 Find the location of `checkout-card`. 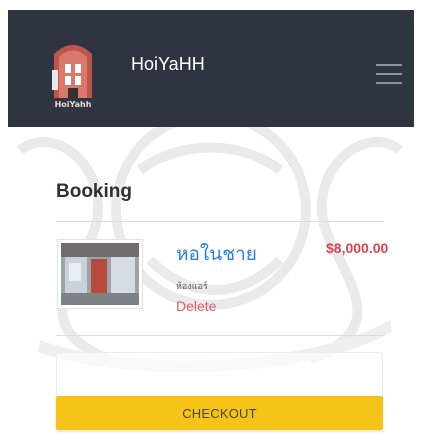

checkout-card is located at coordinates (219, 376).